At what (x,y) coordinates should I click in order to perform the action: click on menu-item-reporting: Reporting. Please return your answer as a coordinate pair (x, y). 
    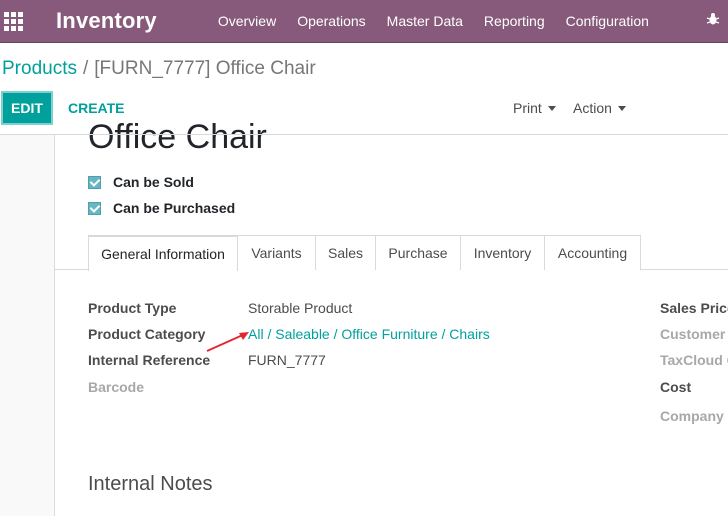
    Looking at the image, I should click on (514, 21).